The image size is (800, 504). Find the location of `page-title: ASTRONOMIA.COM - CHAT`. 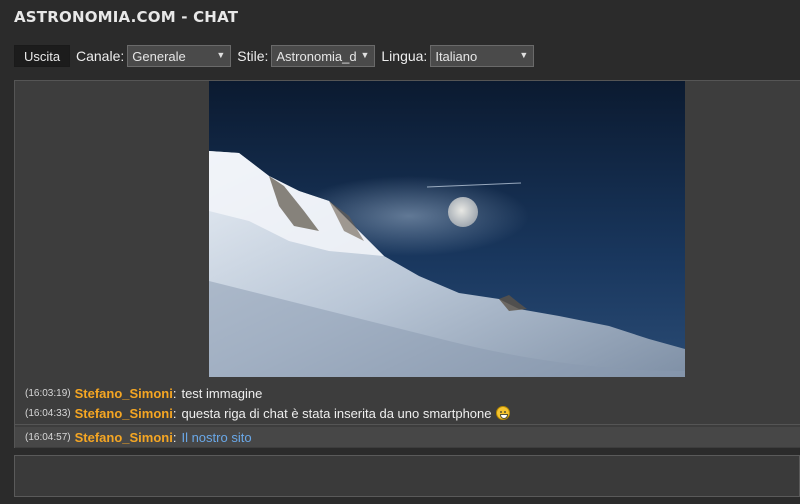

page-title: ASTRONOMIA.COM - CHAT is located at coordinates (126, 17).